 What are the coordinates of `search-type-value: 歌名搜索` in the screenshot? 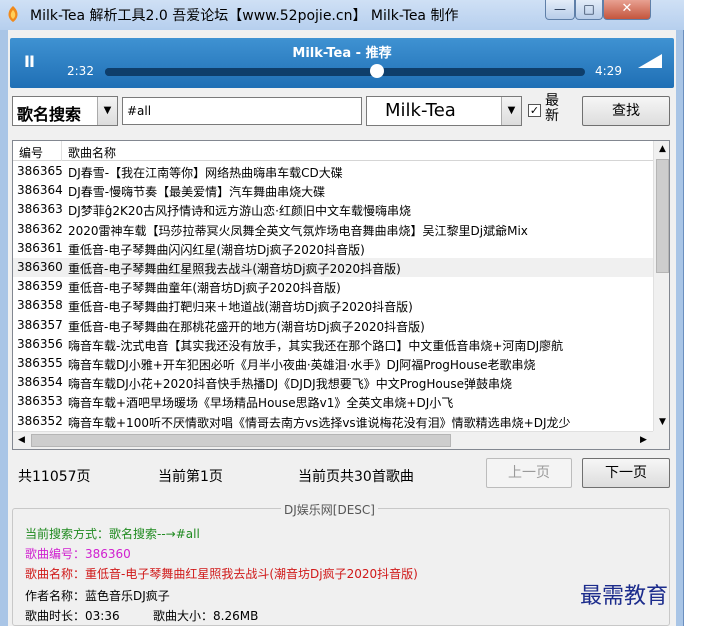 It's located at (49, 114).